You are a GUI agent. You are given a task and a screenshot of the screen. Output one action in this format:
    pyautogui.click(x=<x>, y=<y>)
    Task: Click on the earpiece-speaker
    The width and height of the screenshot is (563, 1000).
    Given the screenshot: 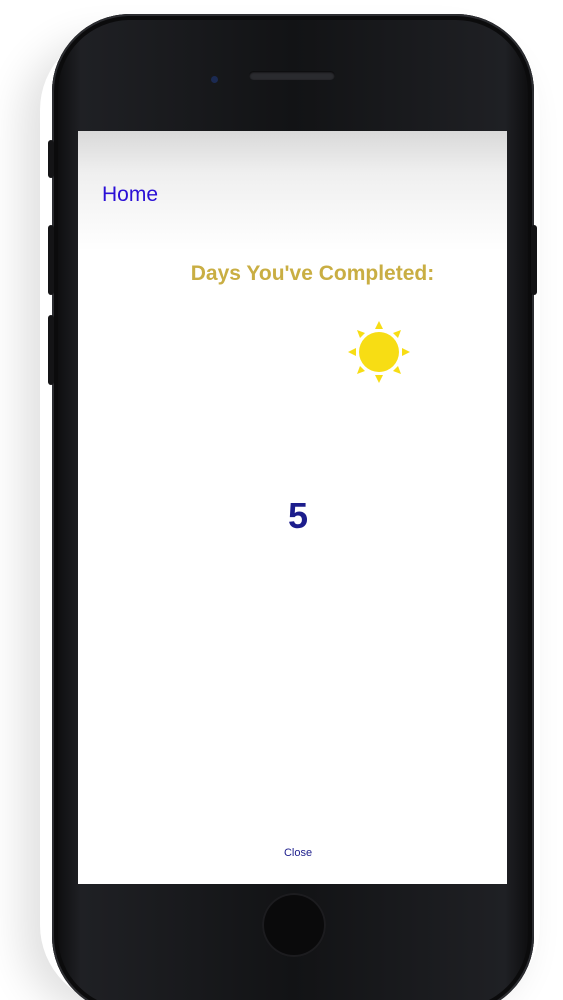 What is the action you would take?
    pyautogui.click(x=292, y=75)
    